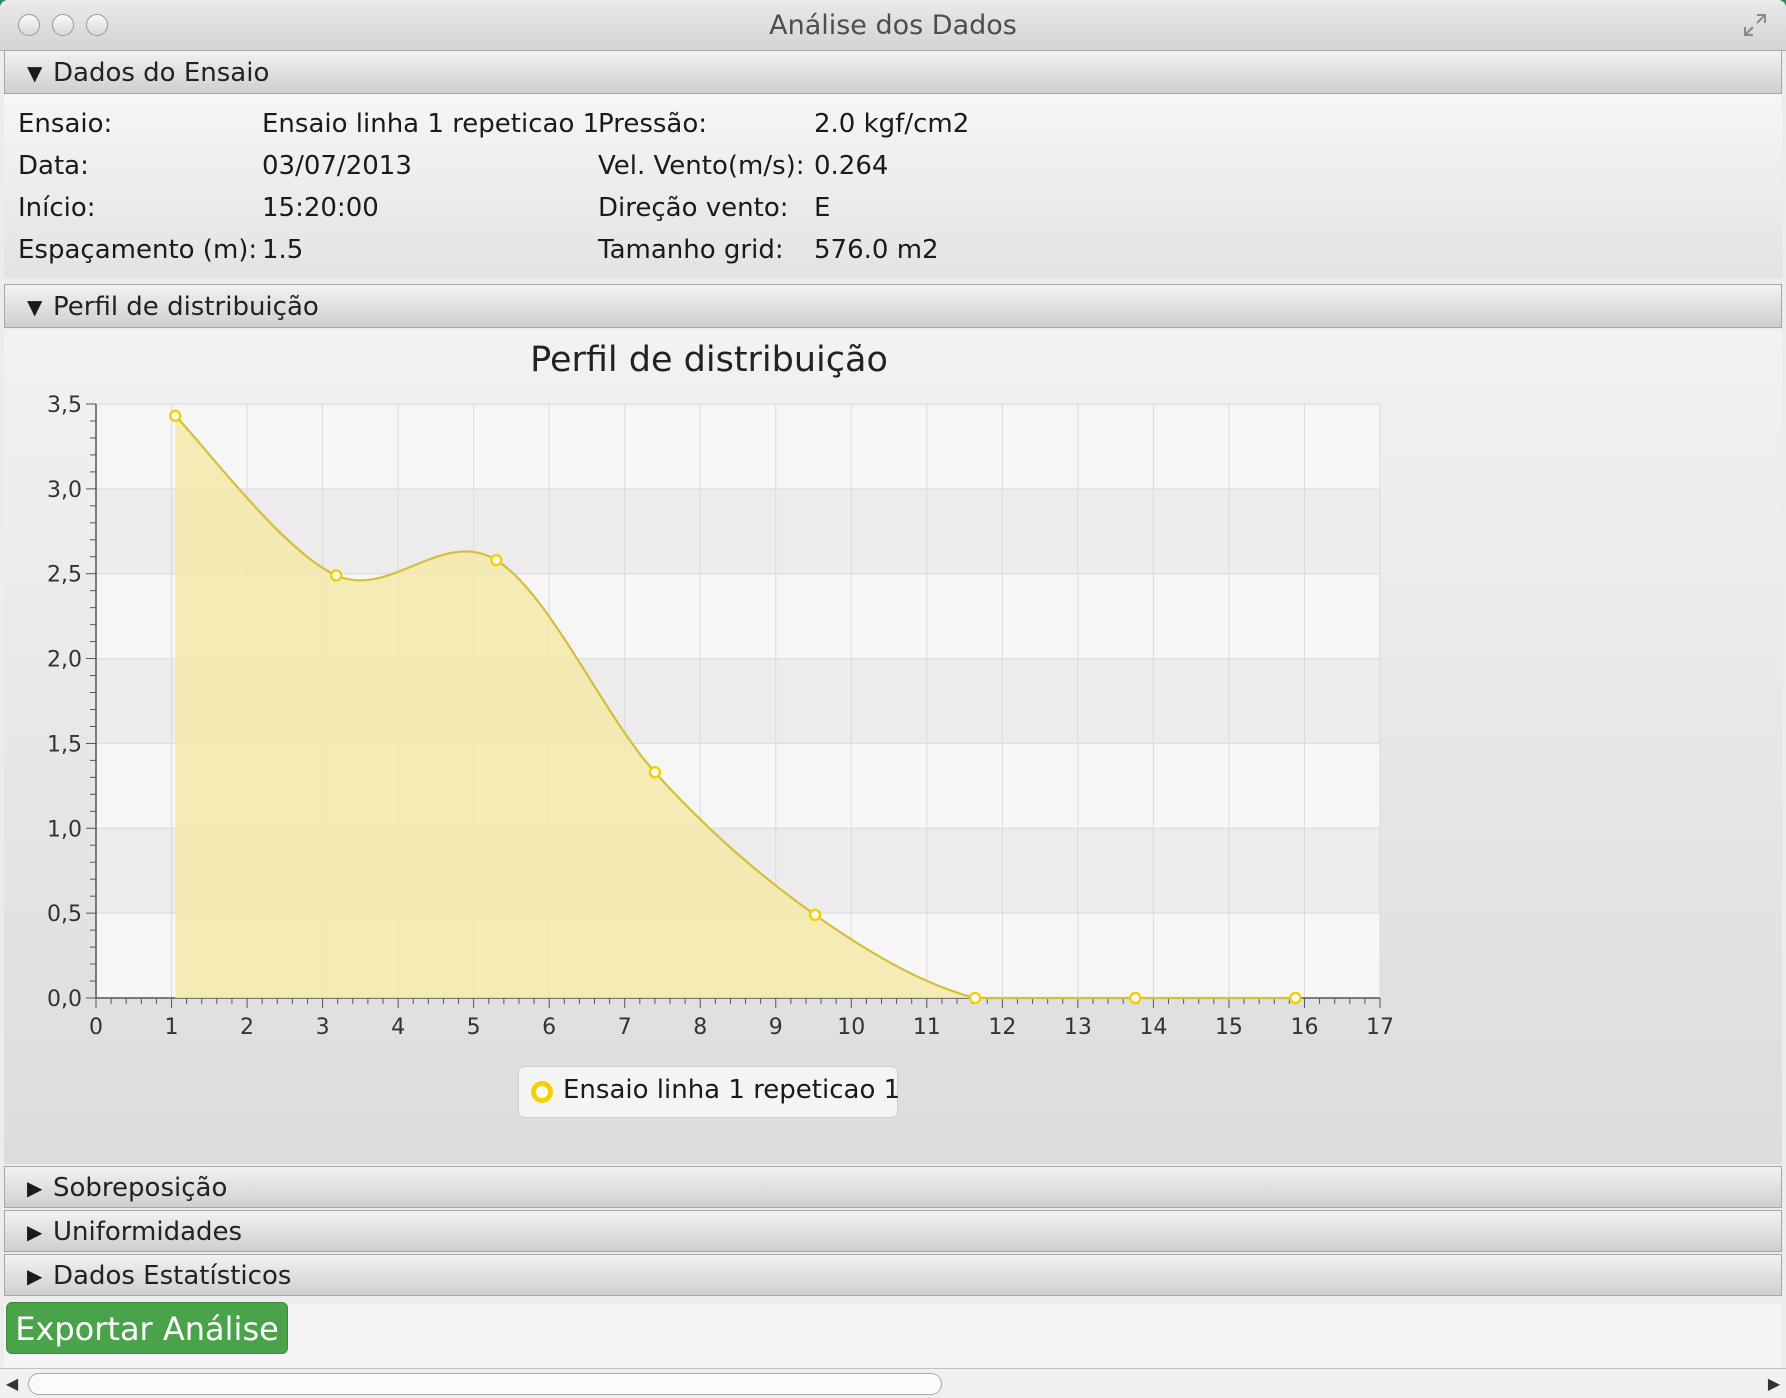 This screenshot has width=1786, height=1398. I want to click on direcao-label: Direção vento:, so click(693, 208).